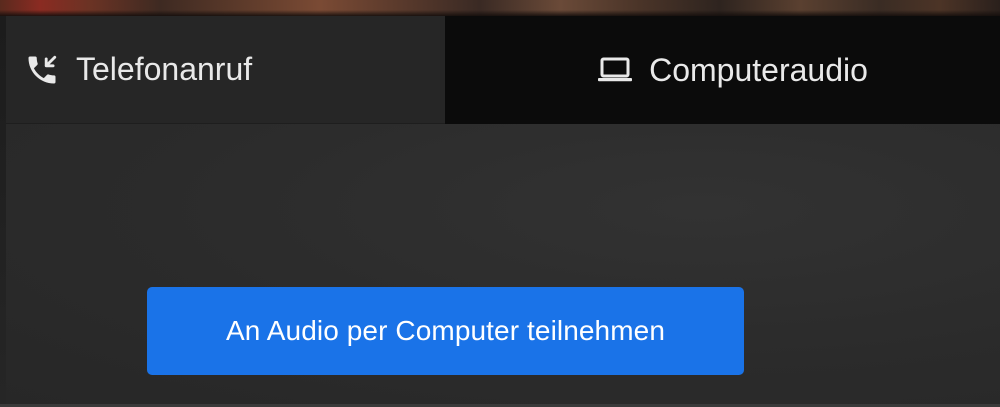 This screenshot has width=1000, height=407. Describe the element at coordinates (758, 69) in the screenshot. I see `tab-computer-audio-label: Computeraudio` at that location.